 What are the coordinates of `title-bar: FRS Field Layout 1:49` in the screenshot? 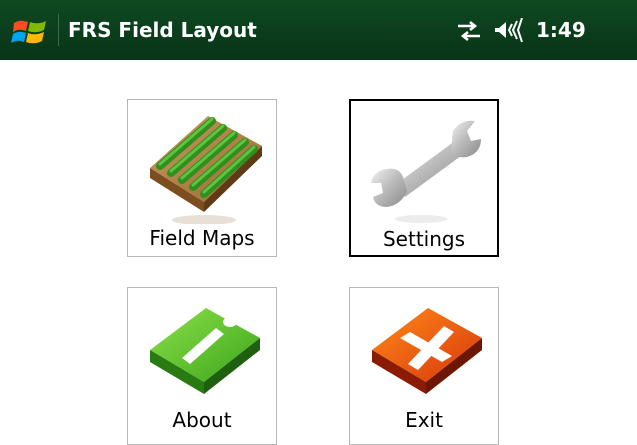 It's located at (318, 30).